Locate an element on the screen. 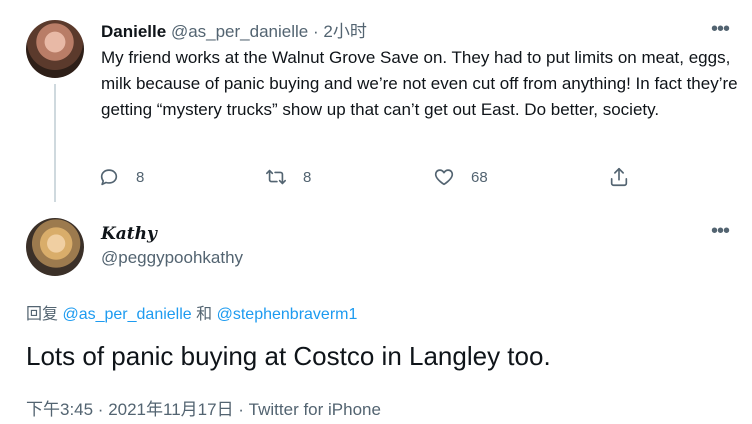 The image size is (752, 424). mention-link: @stephenbraverm1 is located at coordinates (287, 314).